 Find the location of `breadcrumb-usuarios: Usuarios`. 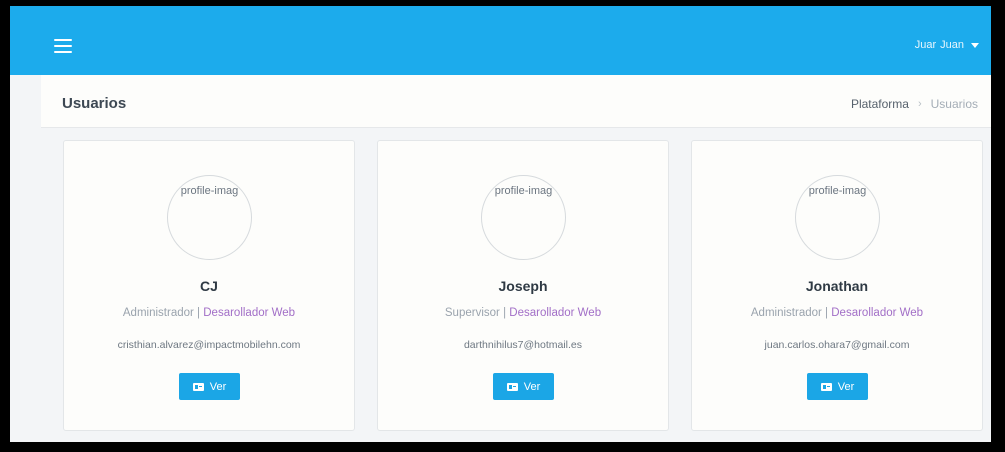

breadcrumb-usuarios: Usuarios is located at coordinates (954, 104).